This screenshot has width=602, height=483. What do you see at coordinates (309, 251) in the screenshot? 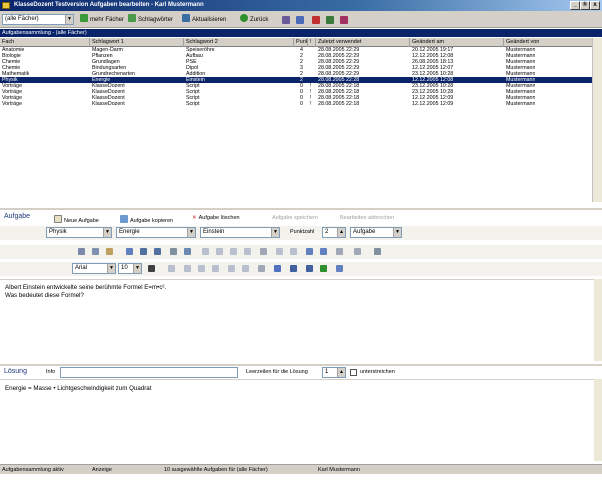
I see `box-icon` at bounding box center [309, 251].